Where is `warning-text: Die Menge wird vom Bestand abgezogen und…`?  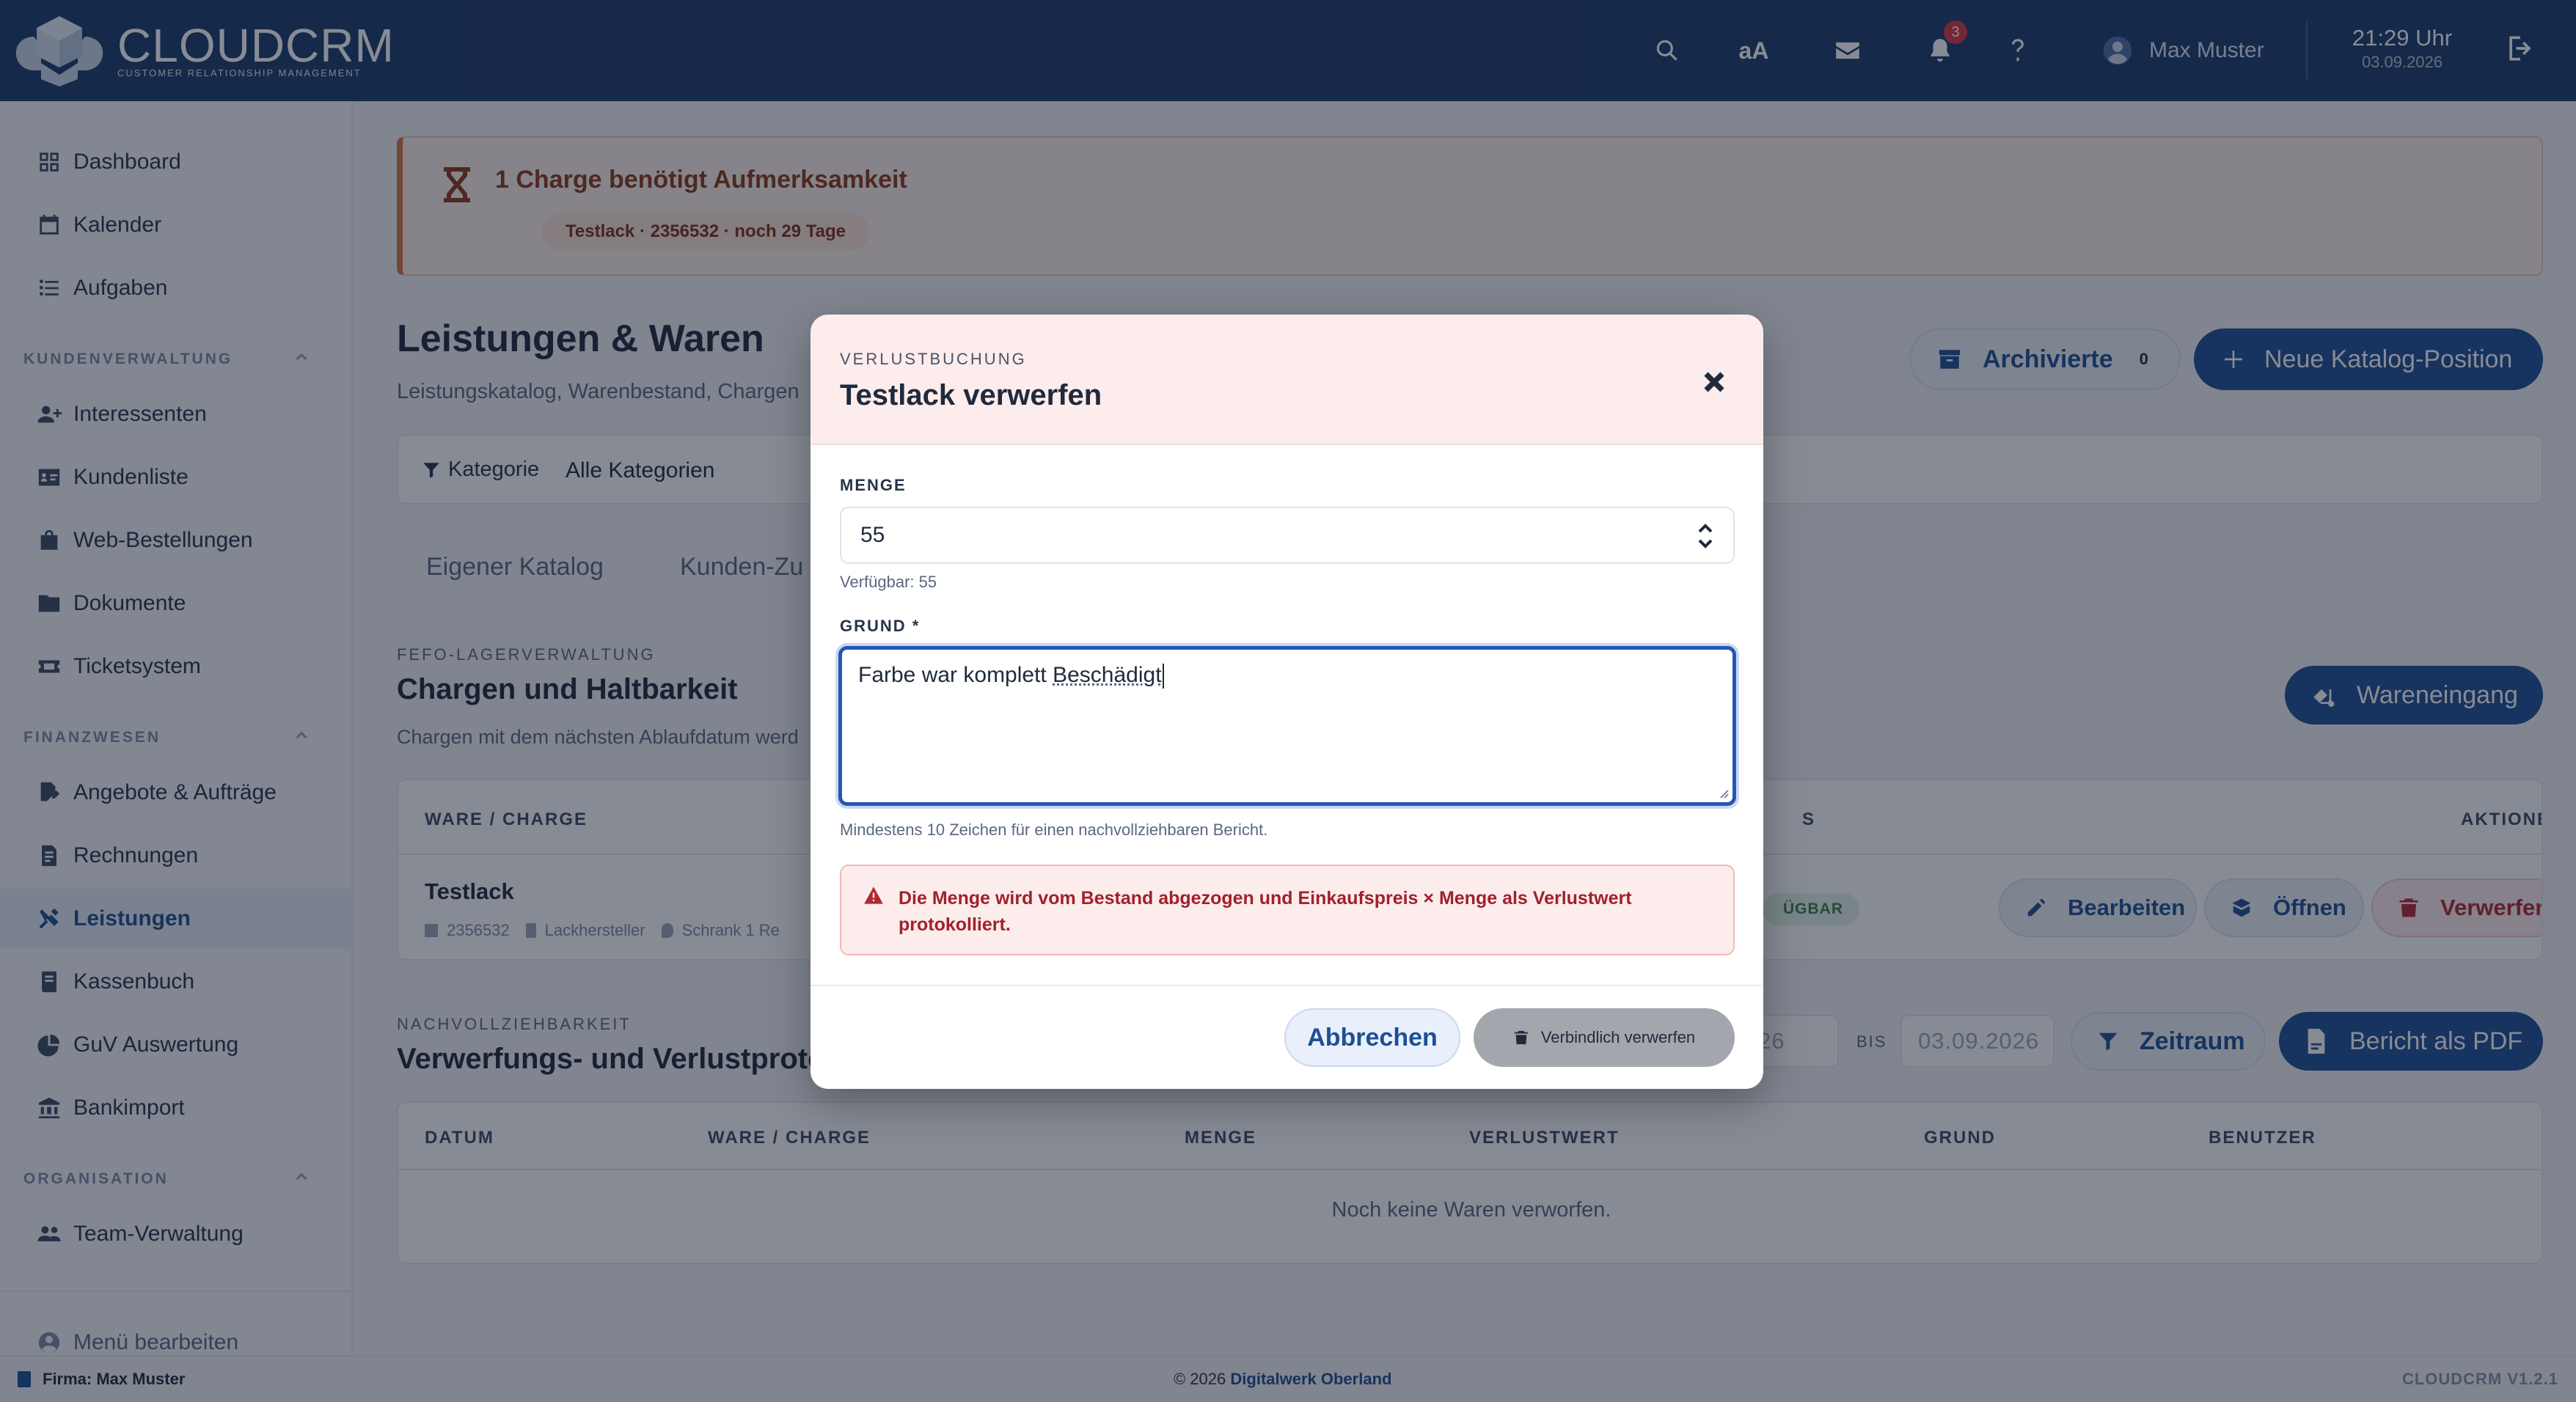 warning-text: Die Menge wird vom Bestand abgezogen und… is located at coordinates (1265, 911).